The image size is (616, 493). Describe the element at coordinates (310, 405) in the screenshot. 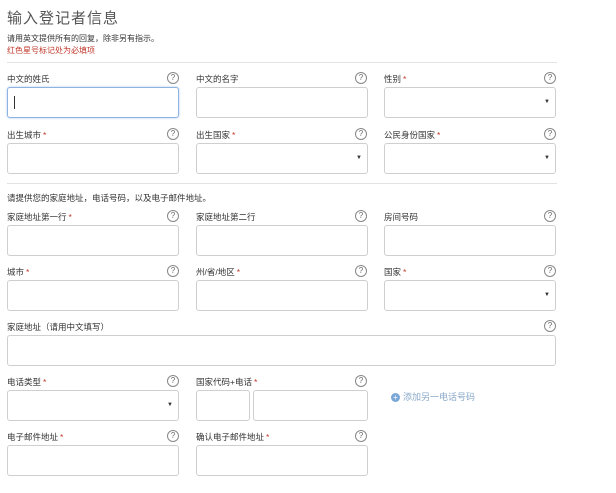

I see `phone-number-input` at that location.